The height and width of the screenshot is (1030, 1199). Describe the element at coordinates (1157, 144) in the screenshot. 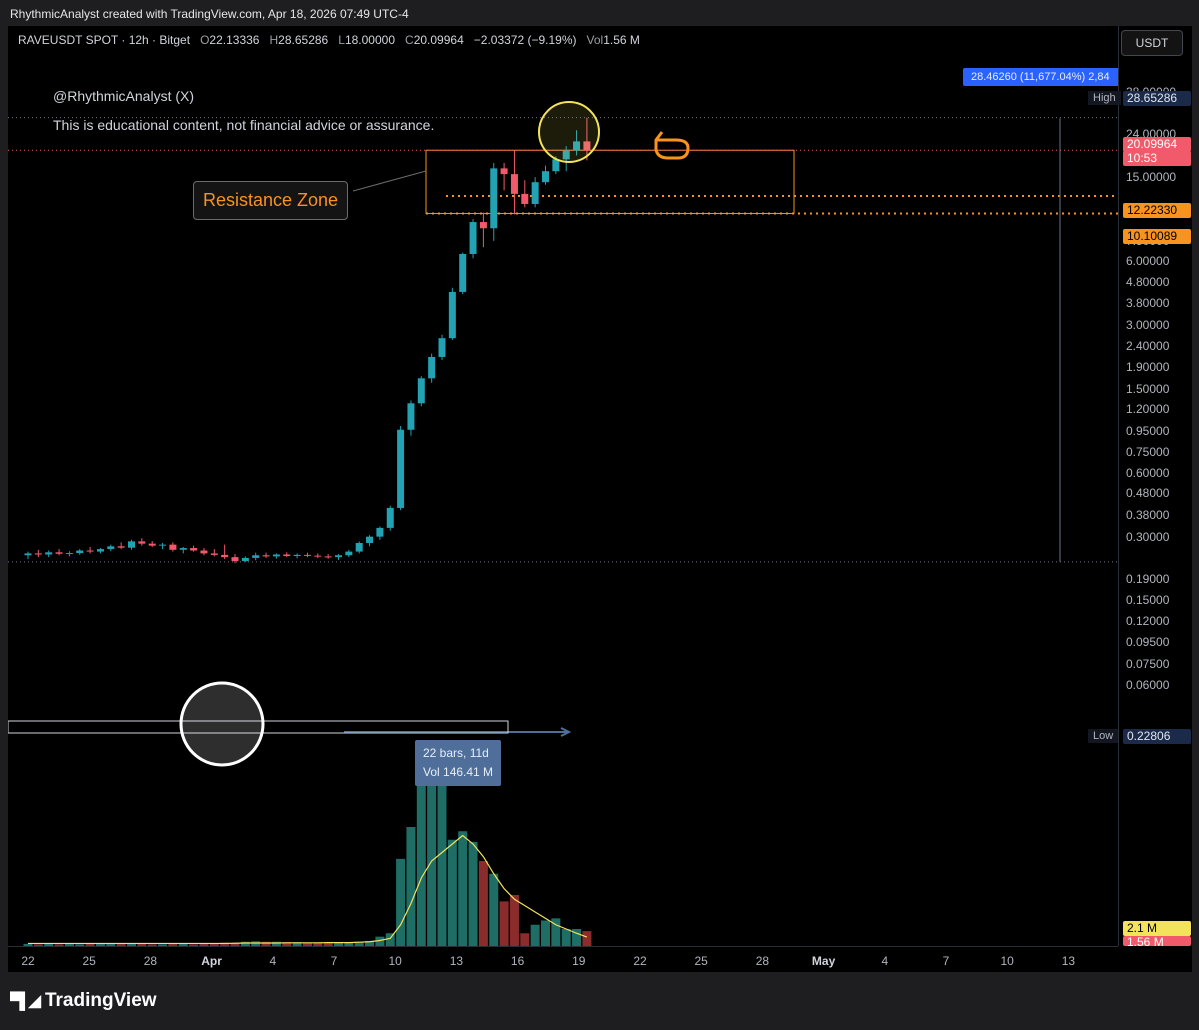

I see `last-price-tag: 20.09964` at that location.